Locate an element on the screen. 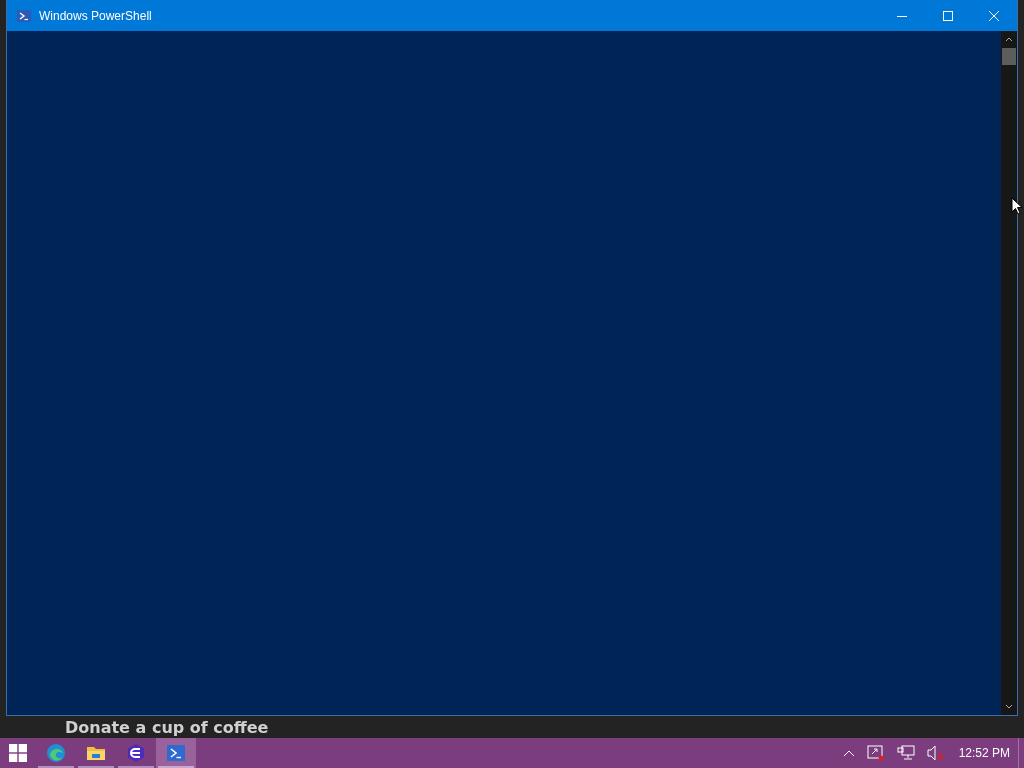 The image size is (1024, 768). windows-logo-icon is located at coordinates (18, 753).